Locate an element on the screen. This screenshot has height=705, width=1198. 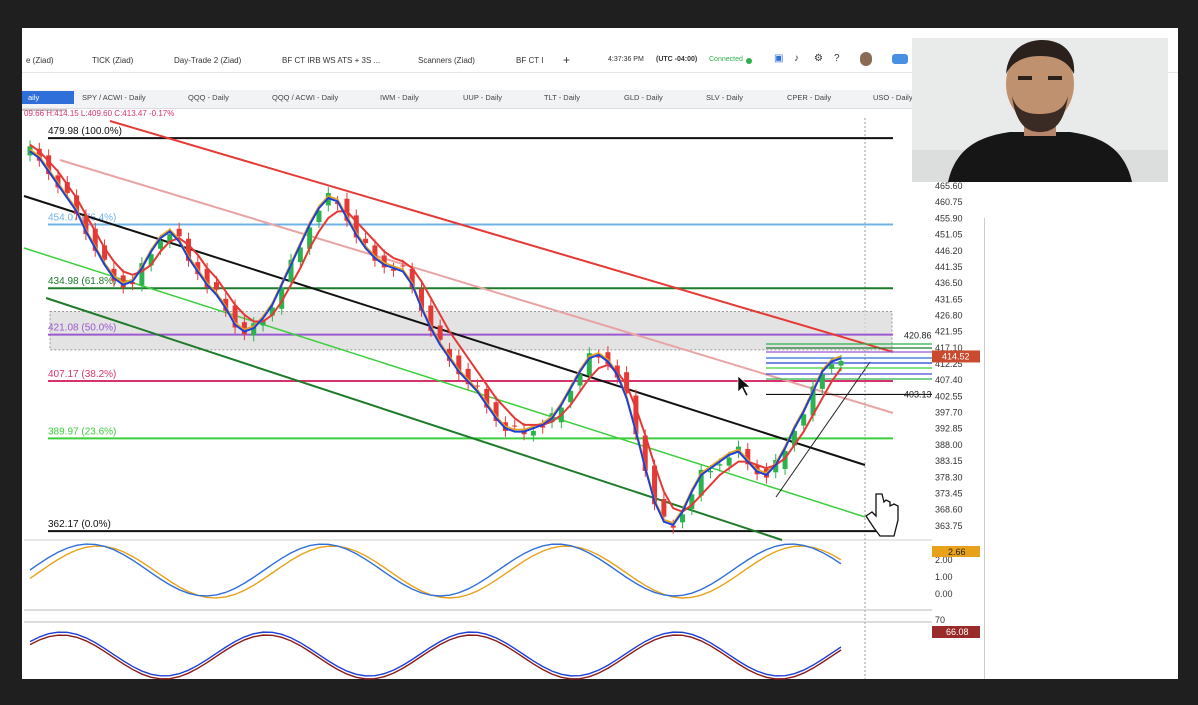
price-tick-label: 388.00 is located at coordinates (949, 445).